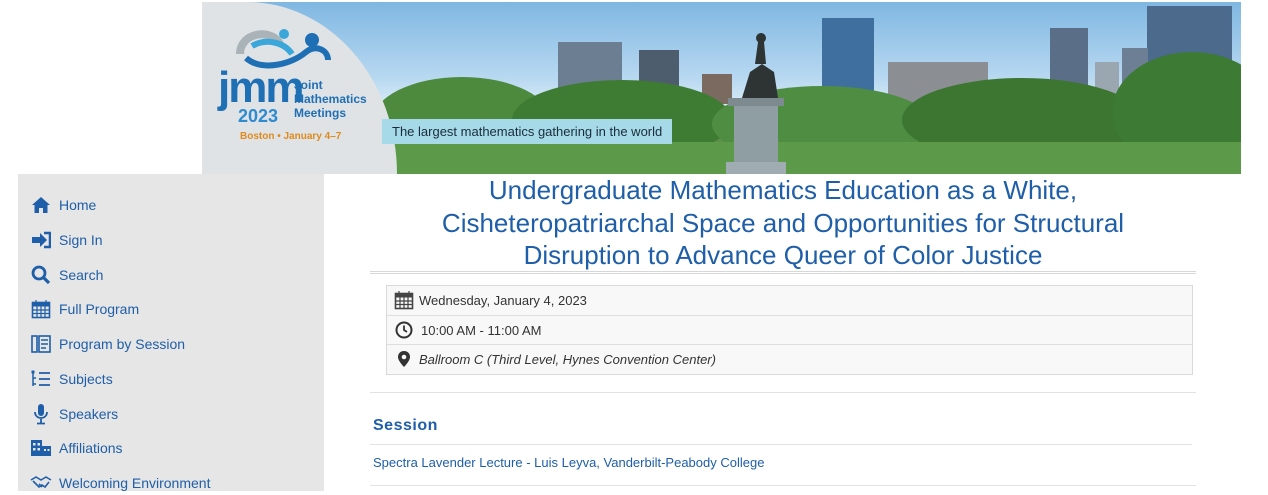  I want to click on microphone-icon, so click(41, 414).